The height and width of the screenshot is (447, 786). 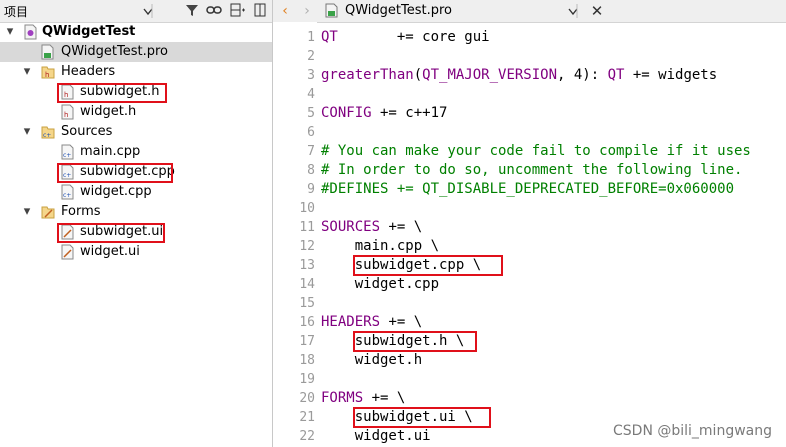 What do you see at coordinates (351, 227) in the screenshot?
I see `code-keyword: SOURCES` at bounding box center [351, 227].